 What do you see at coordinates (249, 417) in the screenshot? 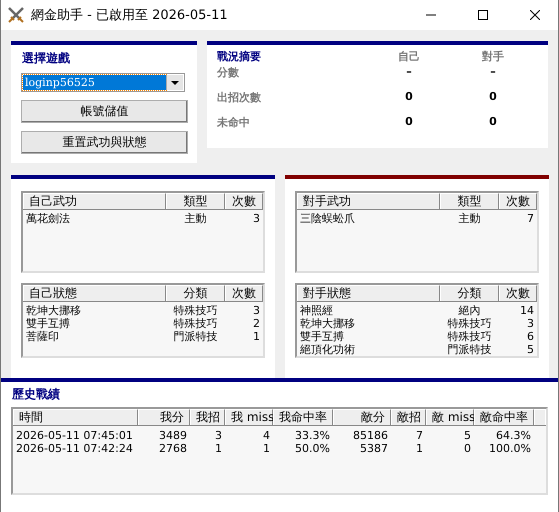
I see `column-header: 我 miss` at bounding box center [249, 417].